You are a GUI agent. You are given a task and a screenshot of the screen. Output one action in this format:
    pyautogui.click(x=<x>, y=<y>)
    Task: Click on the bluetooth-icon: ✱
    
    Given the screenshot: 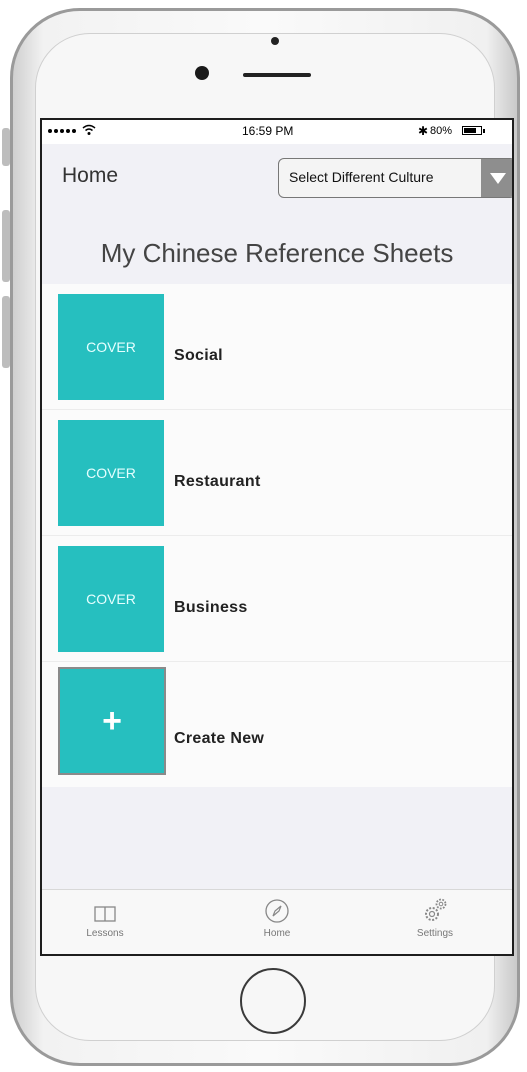 What is the action you would take?
    pyautogui.click(x=423, y=131)
    